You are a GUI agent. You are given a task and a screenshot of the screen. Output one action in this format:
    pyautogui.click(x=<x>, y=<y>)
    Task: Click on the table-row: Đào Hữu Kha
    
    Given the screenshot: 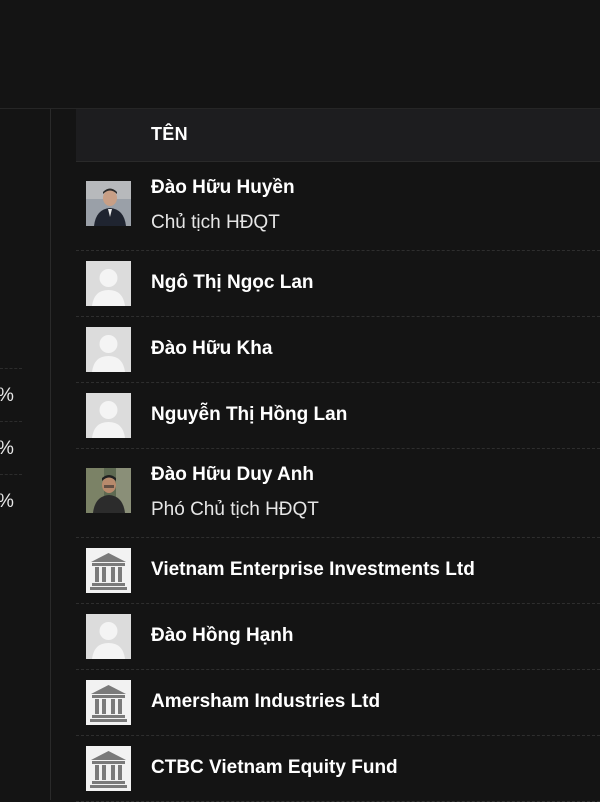 What is the action you would take?
    pyautogui.click(x=338, y=350)
    